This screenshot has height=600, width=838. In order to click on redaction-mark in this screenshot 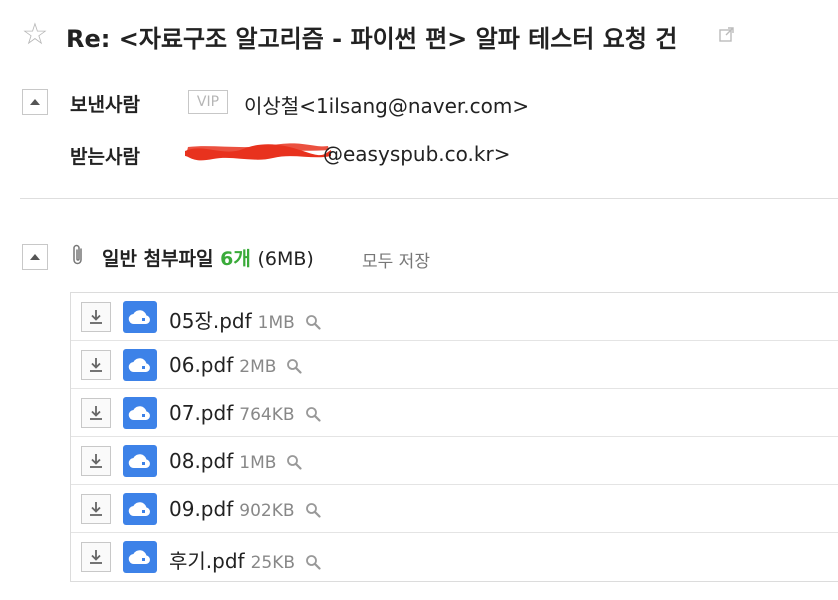, I will do `click(258, 152)`.